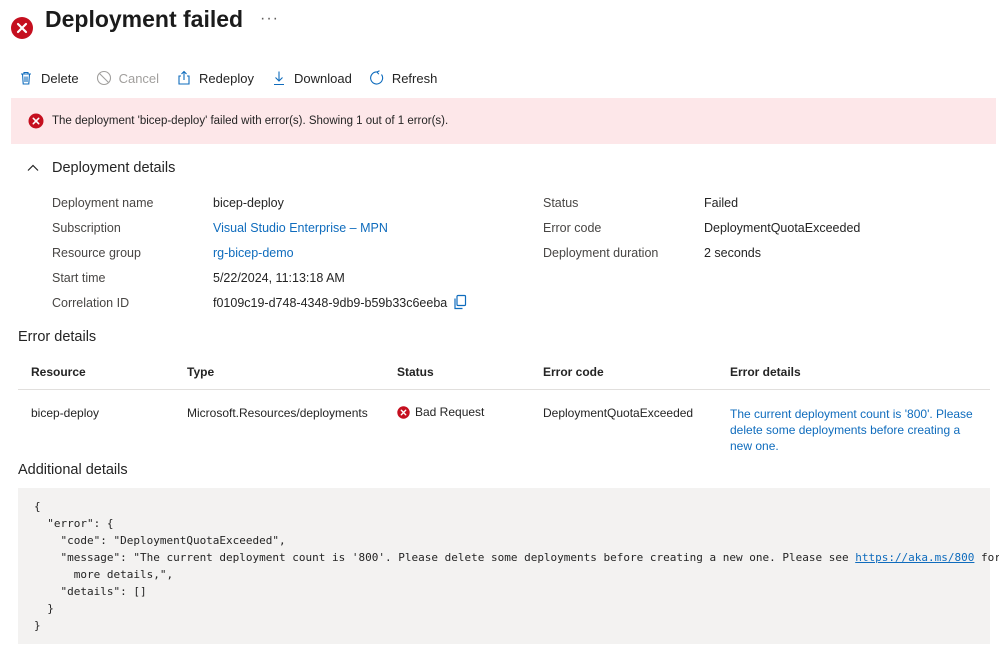 Image resolution: width=999 pixels, height=666 pixels. Describe the element at coordinates (65, 413) in the screenshot. I see `row-resource: bicep-deploy` at that location.